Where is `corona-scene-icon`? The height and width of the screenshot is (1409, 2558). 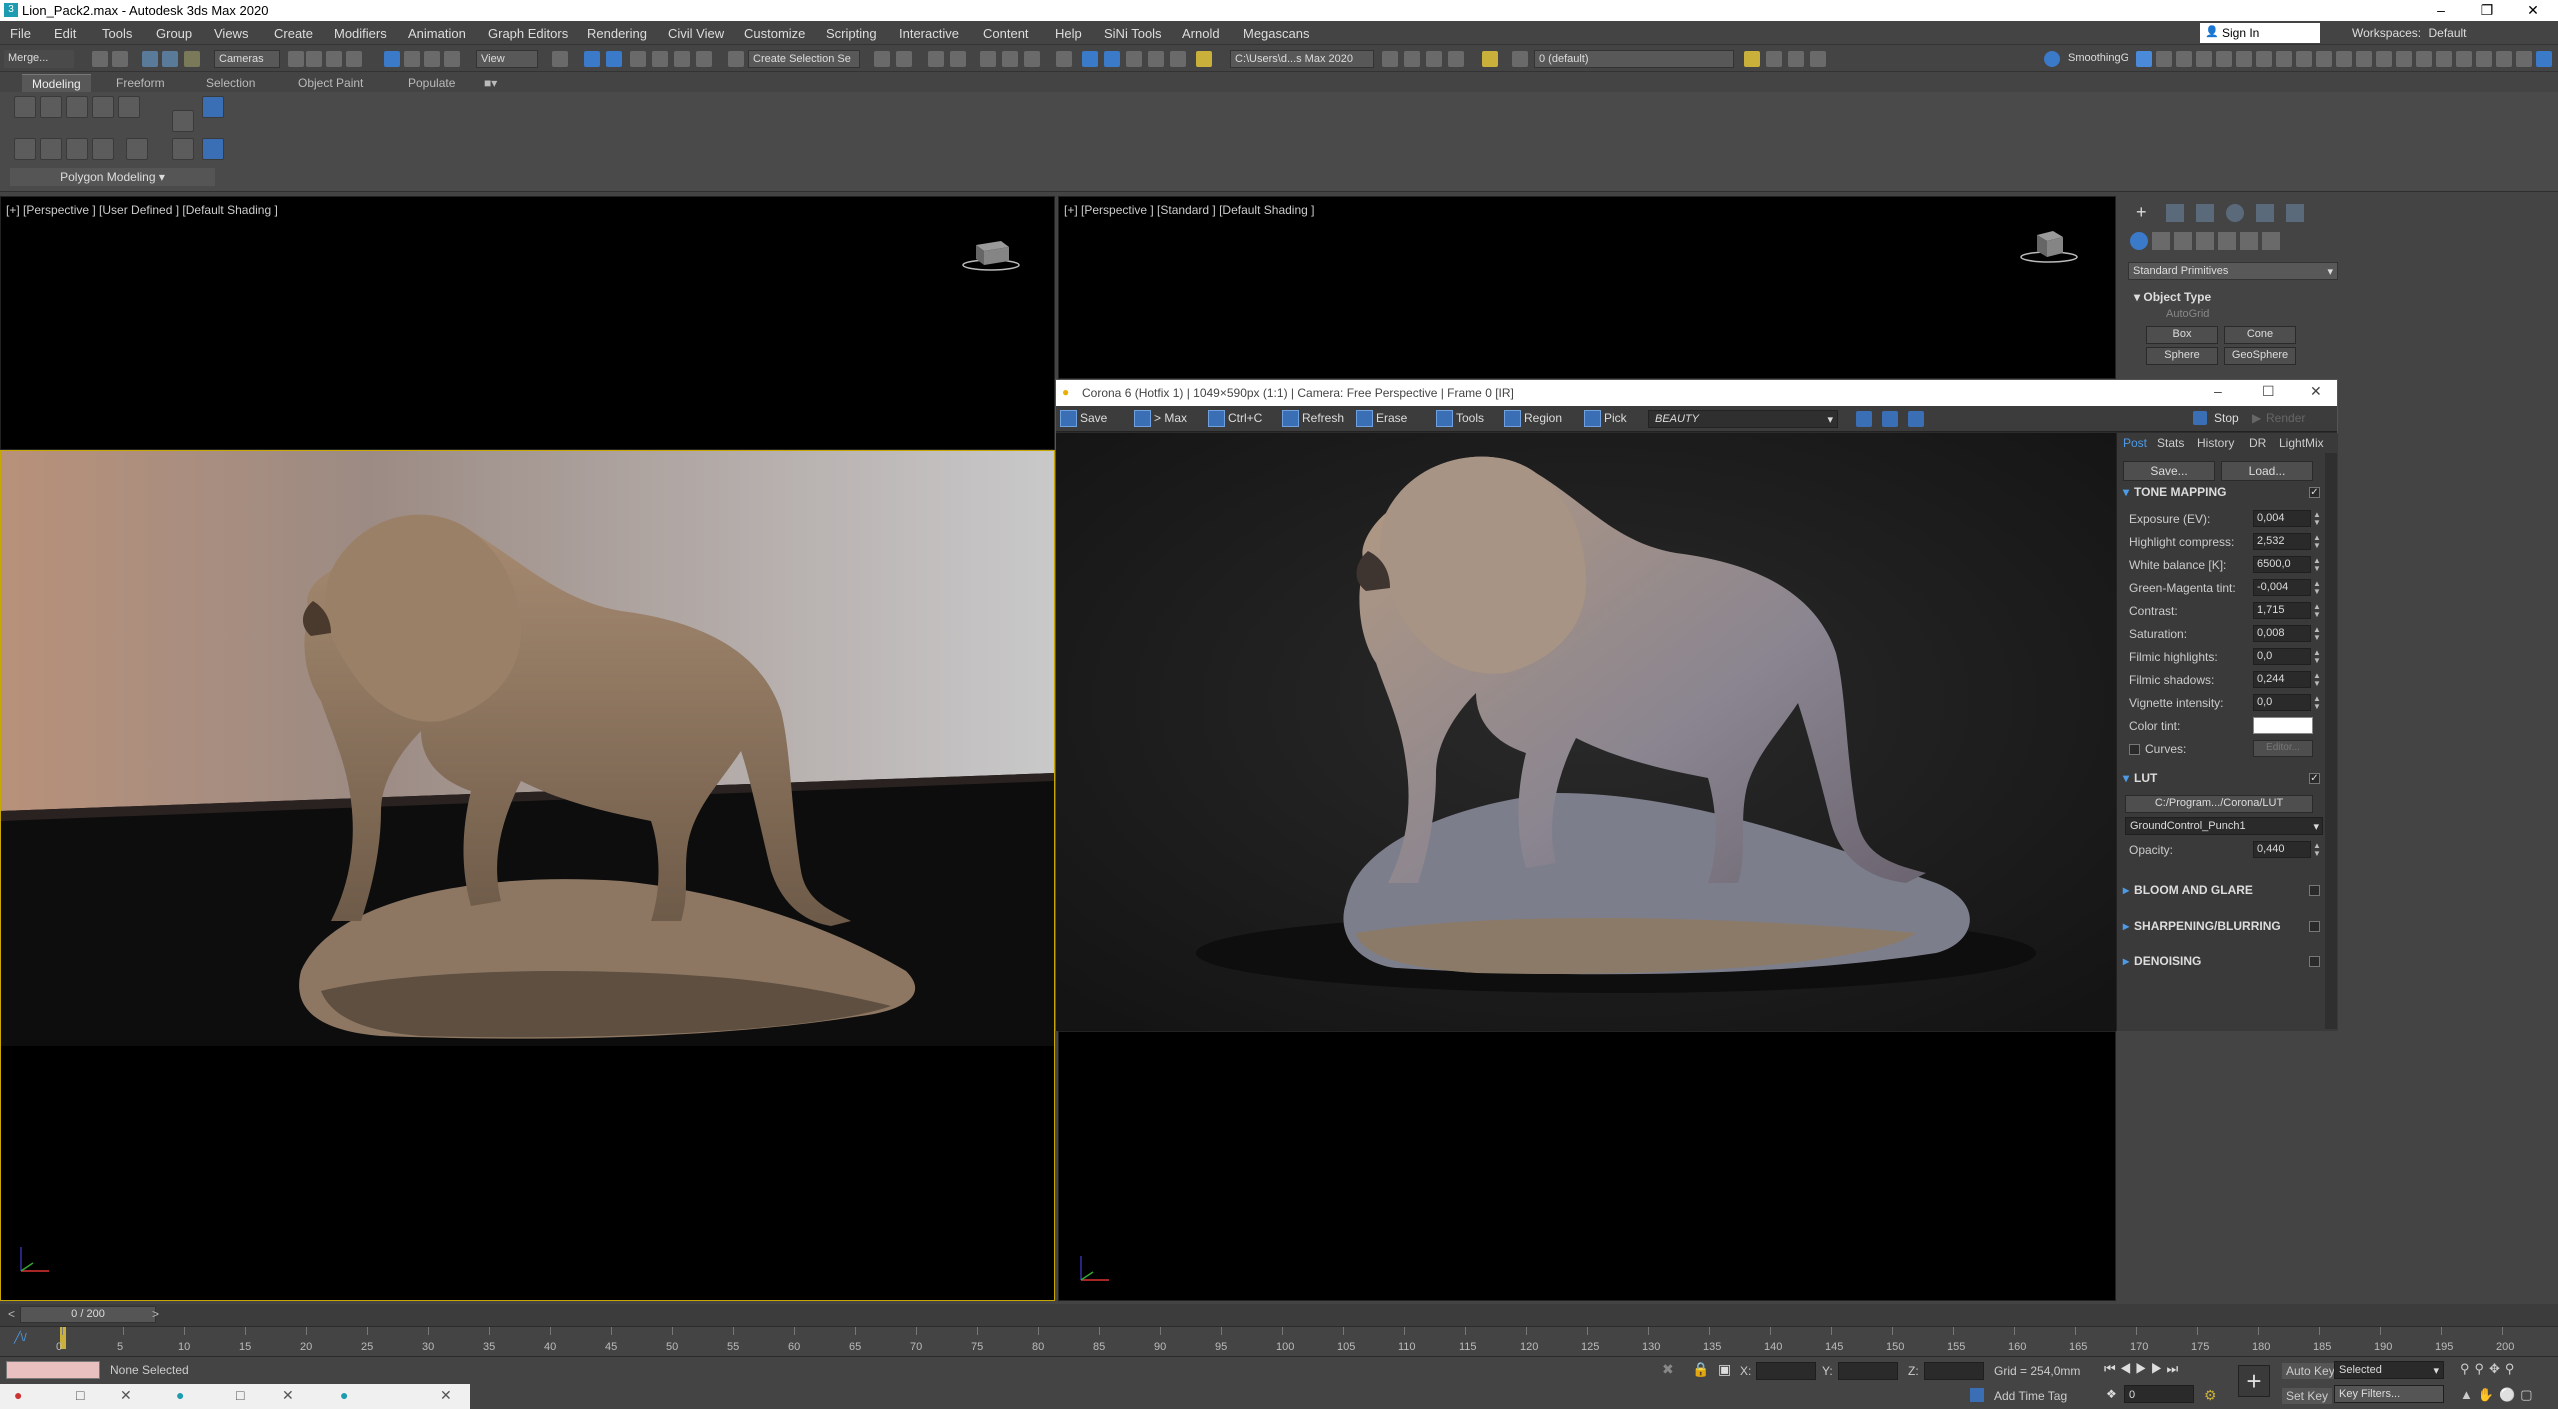 corona-scene-icon is located at coordinates (2424, 59).